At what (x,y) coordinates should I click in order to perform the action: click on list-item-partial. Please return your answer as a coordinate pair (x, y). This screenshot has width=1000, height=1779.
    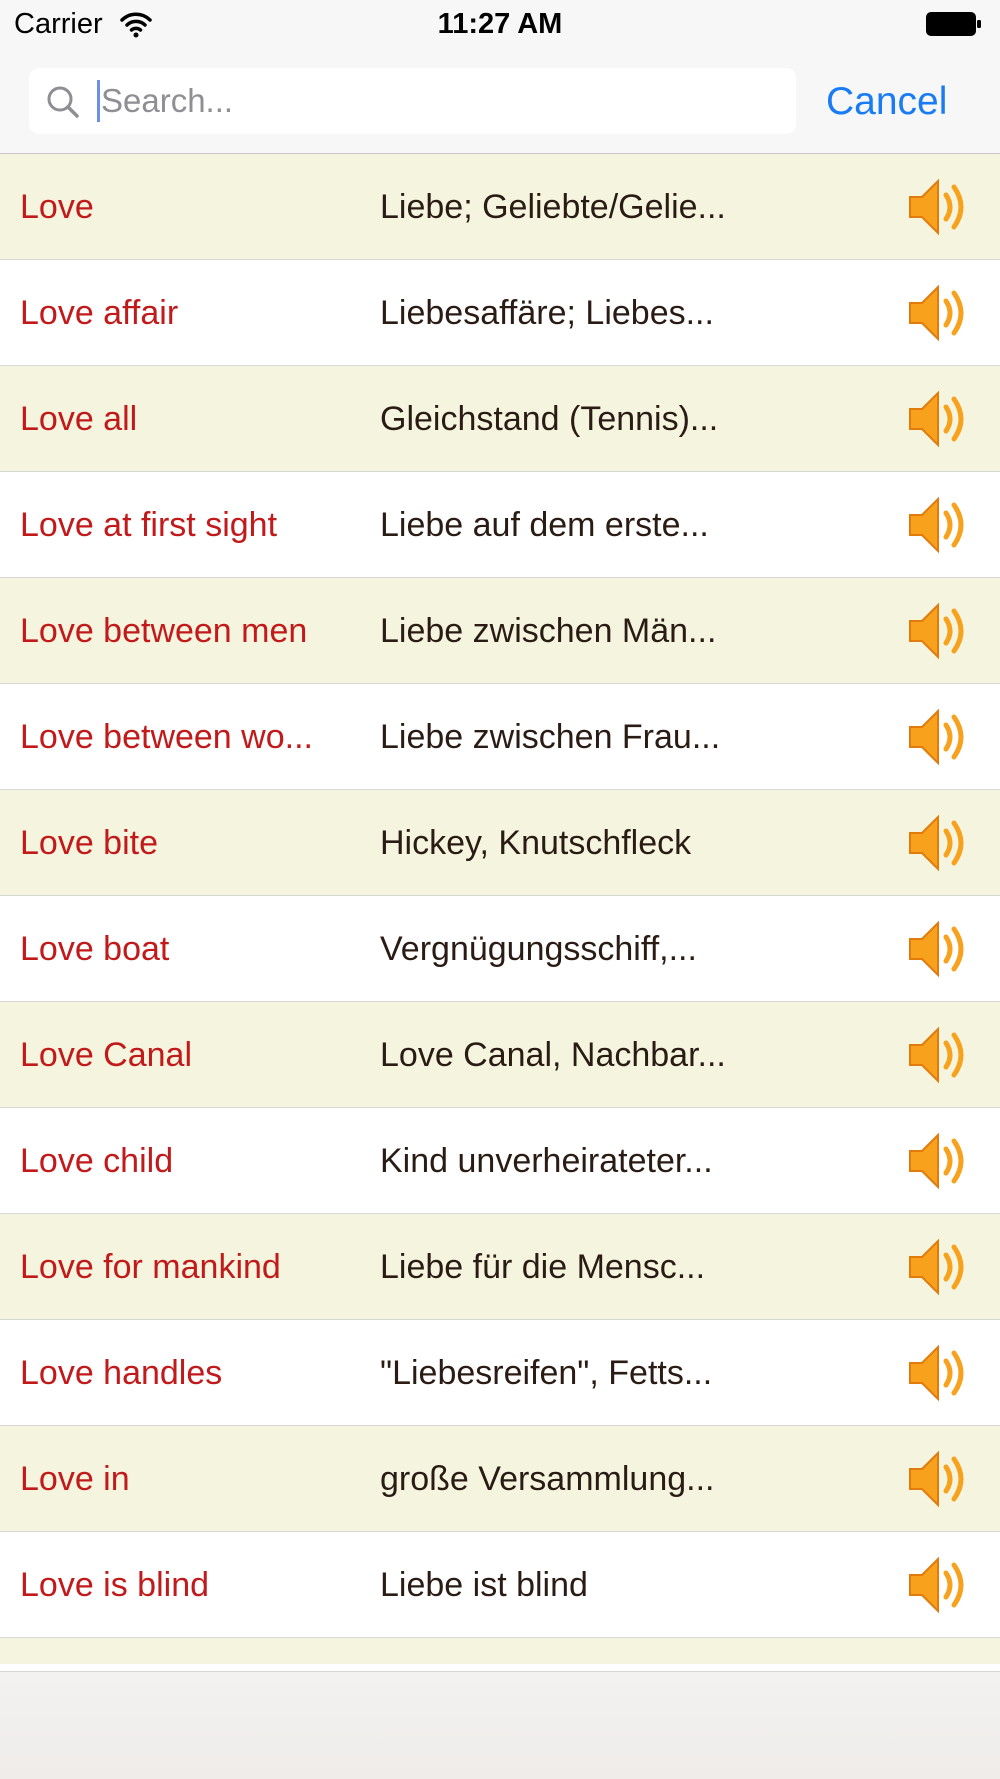
    Looking at the image, I should click on (500, 1651).